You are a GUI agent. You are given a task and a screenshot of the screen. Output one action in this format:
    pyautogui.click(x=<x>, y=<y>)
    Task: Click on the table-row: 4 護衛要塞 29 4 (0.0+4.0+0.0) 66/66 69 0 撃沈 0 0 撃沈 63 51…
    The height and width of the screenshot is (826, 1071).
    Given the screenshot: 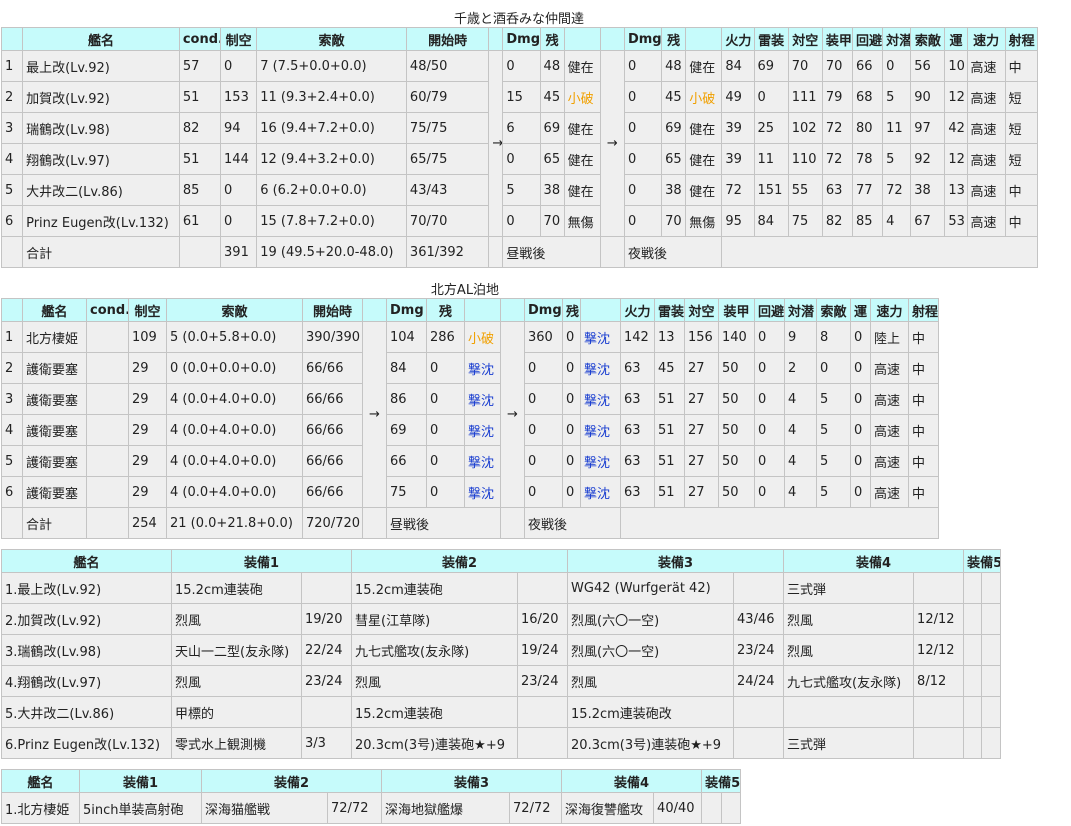 What is the action you would take?
    pyautogui.click(x=470, y=430)
    